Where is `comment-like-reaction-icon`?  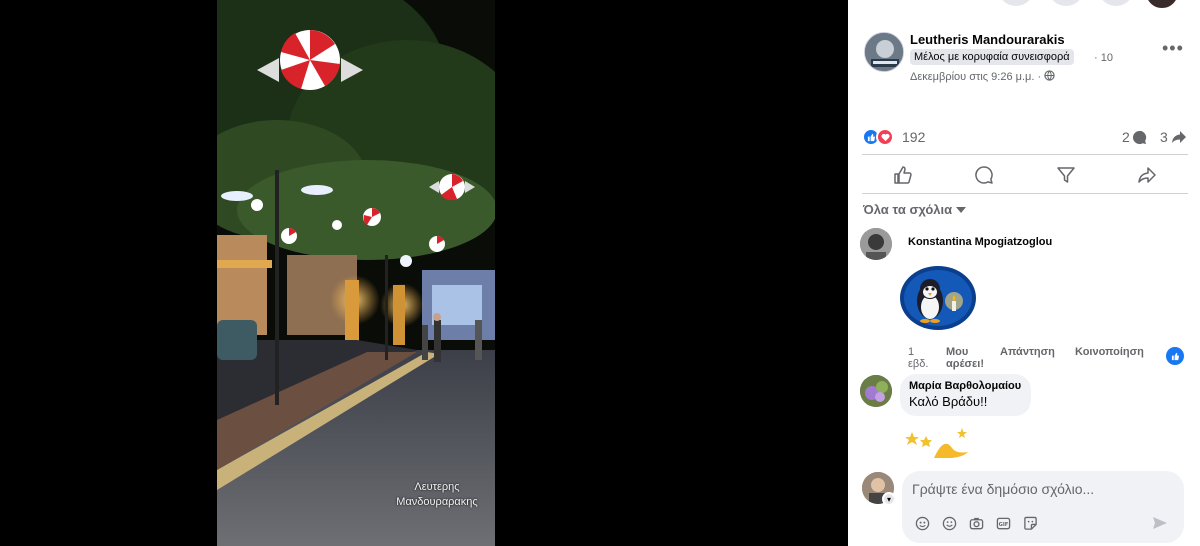
comment-like-reaction-icon is located at coordinates (1175, 356).